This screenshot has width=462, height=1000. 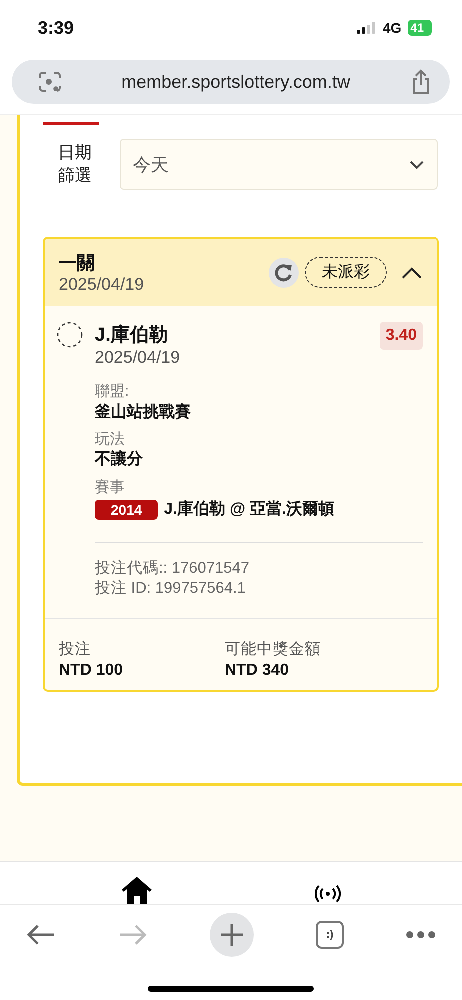 I want to click on more-icon, so click(x=421, y=935).